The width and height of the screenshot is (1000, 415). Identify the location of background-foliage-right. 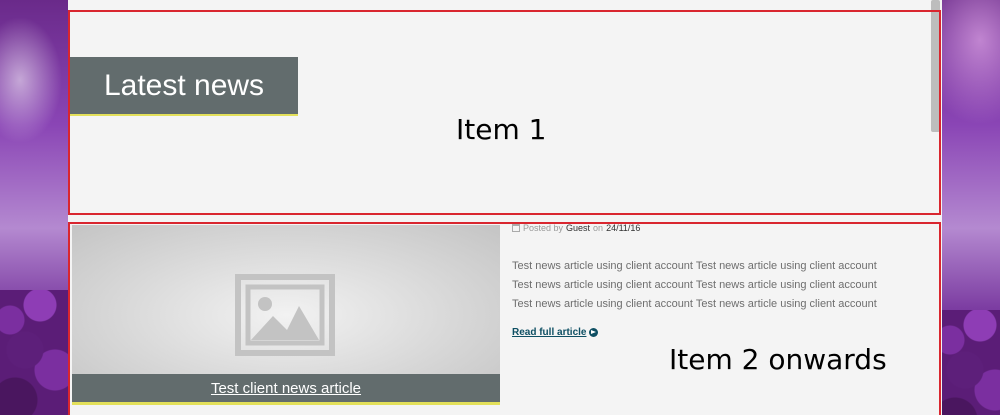
(970, 362).